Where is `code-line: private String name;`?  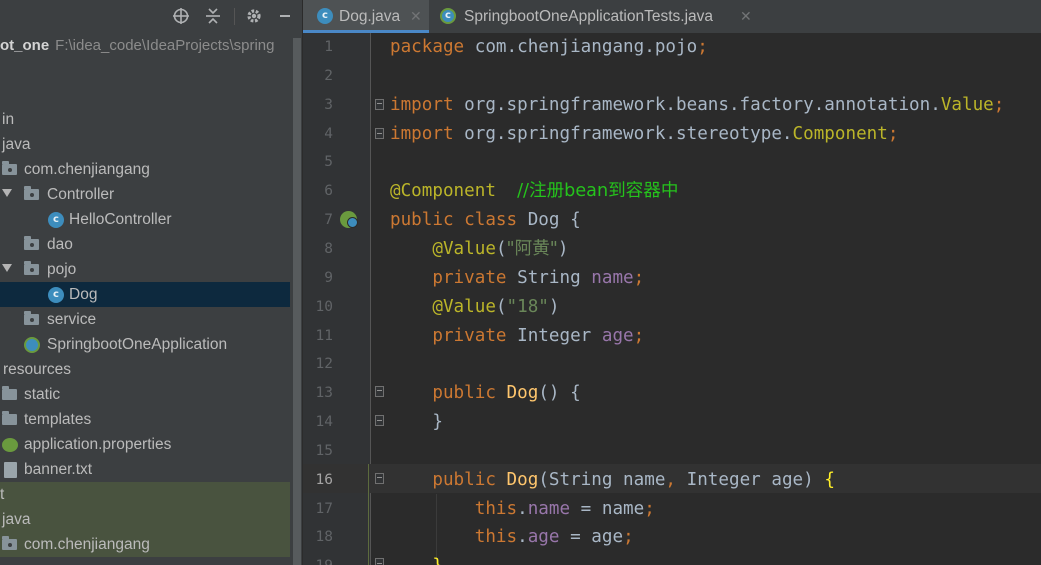
code-line: private String name; is located at coordinates (517, 278).